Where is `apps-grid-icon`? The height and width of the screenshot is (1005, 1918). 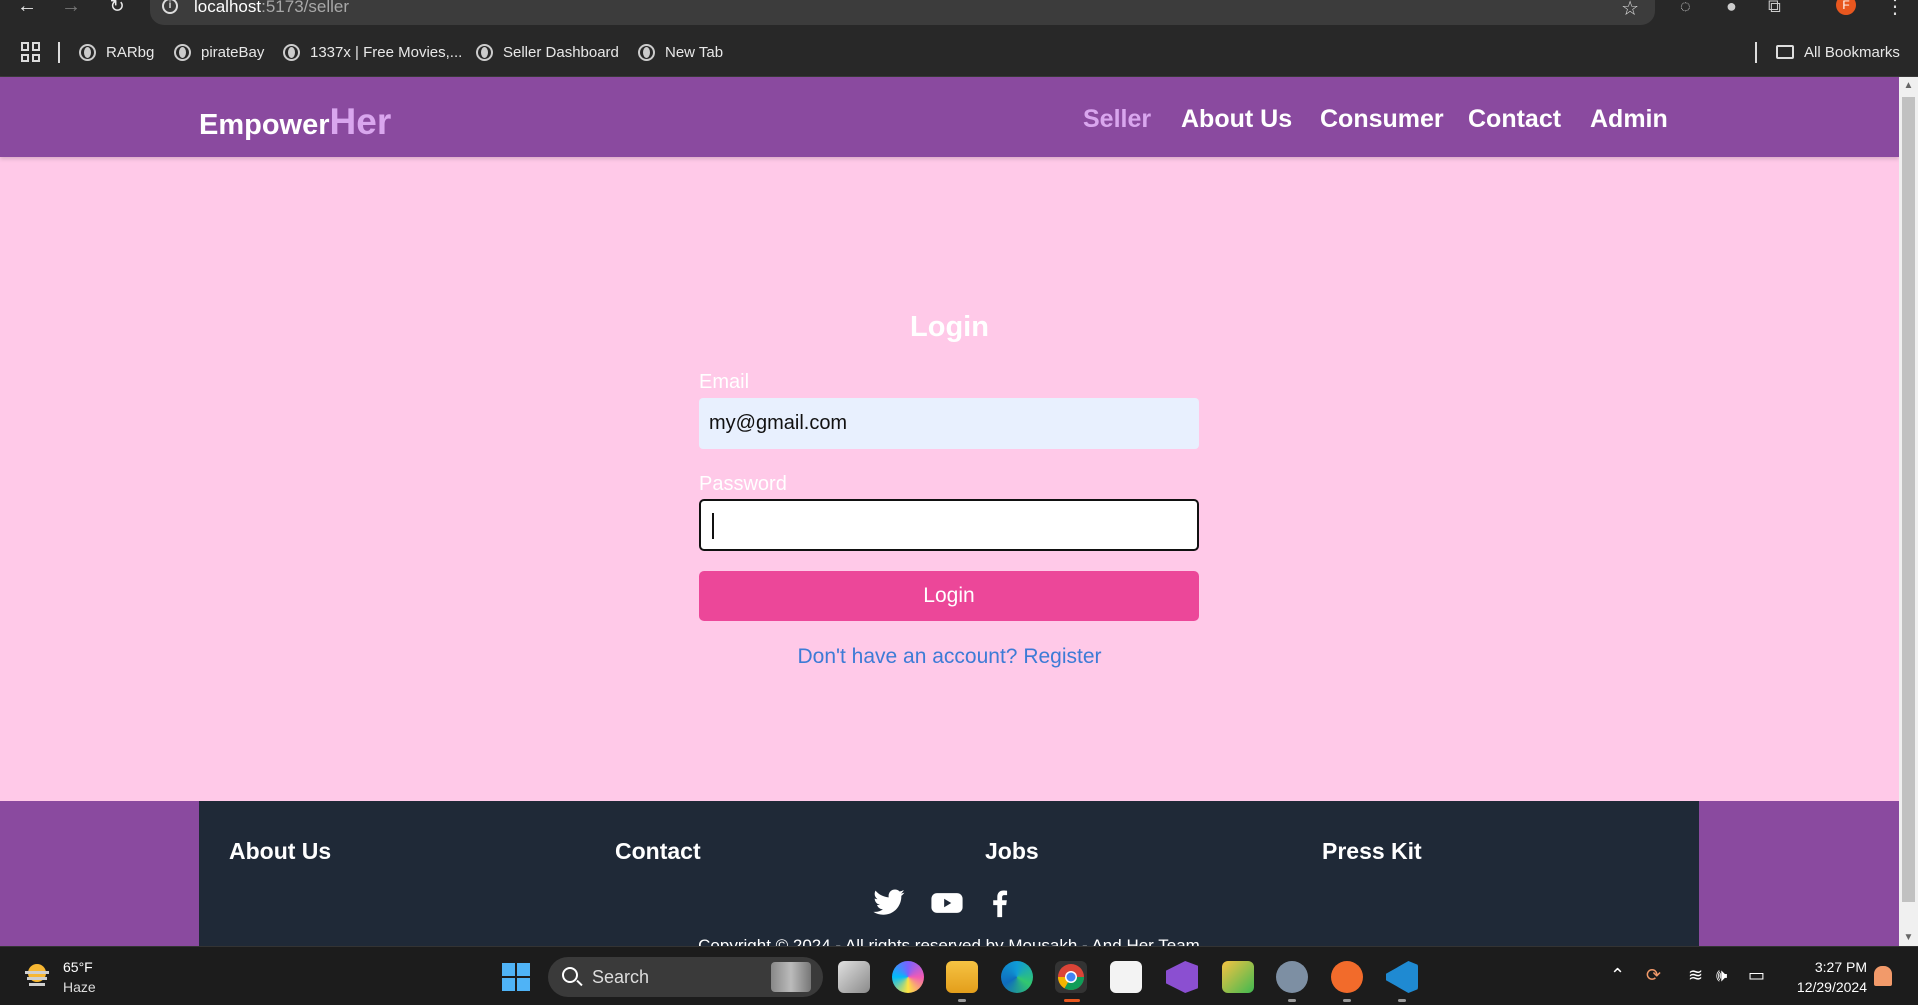 apps-grid-icon is located at coordinates (31, 52).